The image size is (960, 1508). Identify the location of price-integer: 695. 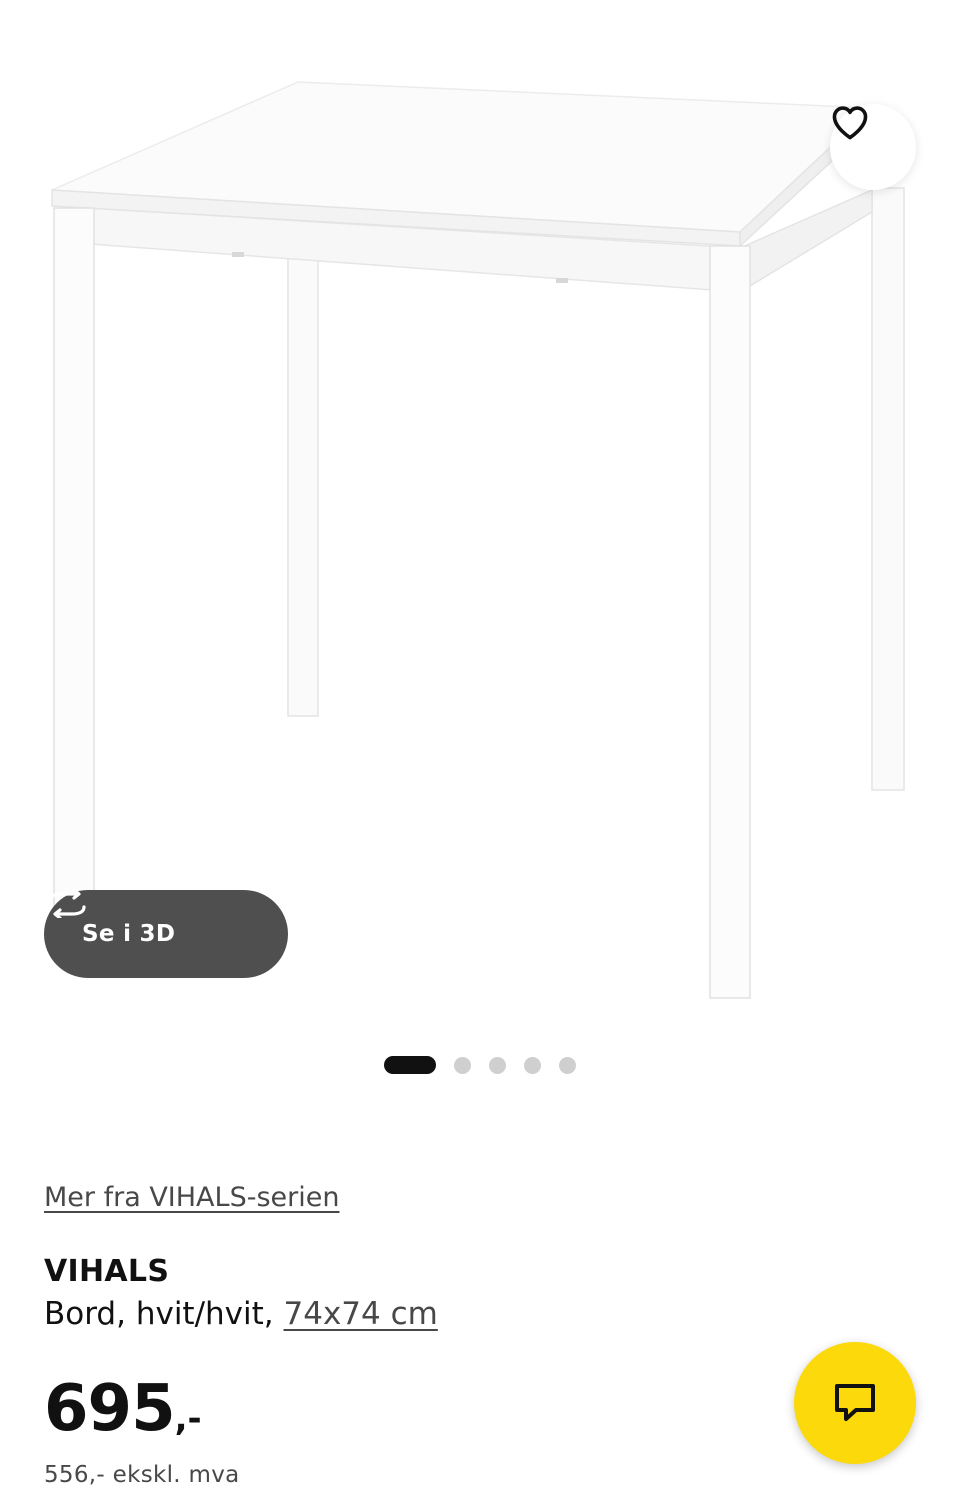
(110, 1409).